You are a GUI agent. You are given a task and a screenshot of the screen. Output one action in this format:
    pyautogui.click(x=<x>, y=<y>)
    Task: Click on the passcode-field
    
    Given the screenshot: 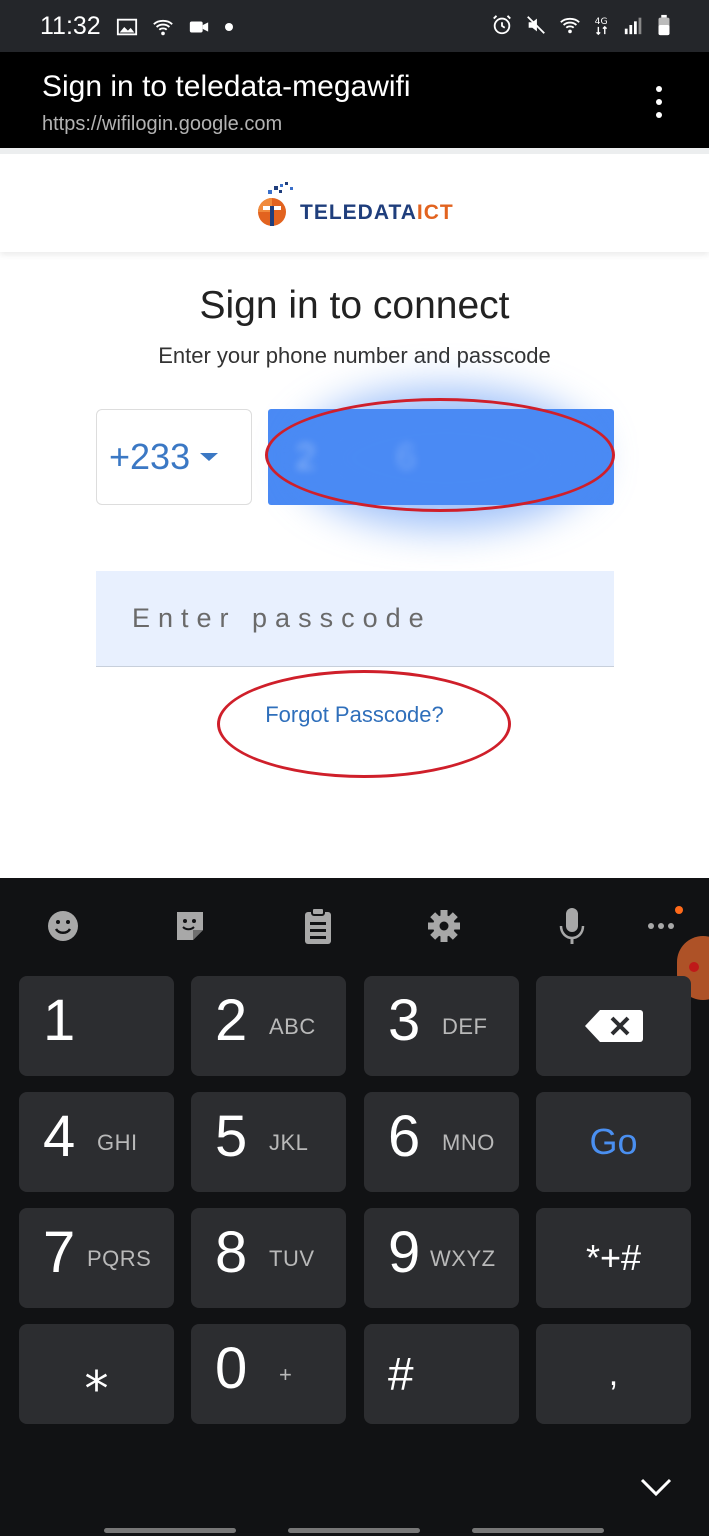 What is the action you would take?
    pyautogui.click(x=355, y=619)
    